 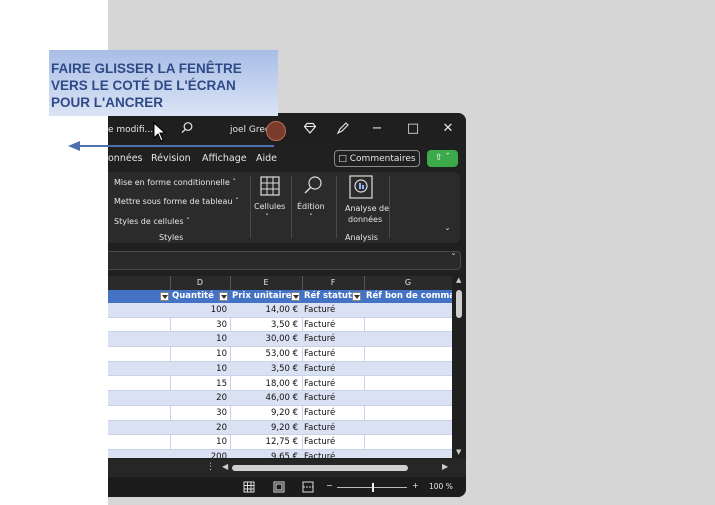 What do you see at coordinates (267, 217) in the screenshot?
I see `cells-dropdown-icon: ˇ` at bounding box center [267, 217].